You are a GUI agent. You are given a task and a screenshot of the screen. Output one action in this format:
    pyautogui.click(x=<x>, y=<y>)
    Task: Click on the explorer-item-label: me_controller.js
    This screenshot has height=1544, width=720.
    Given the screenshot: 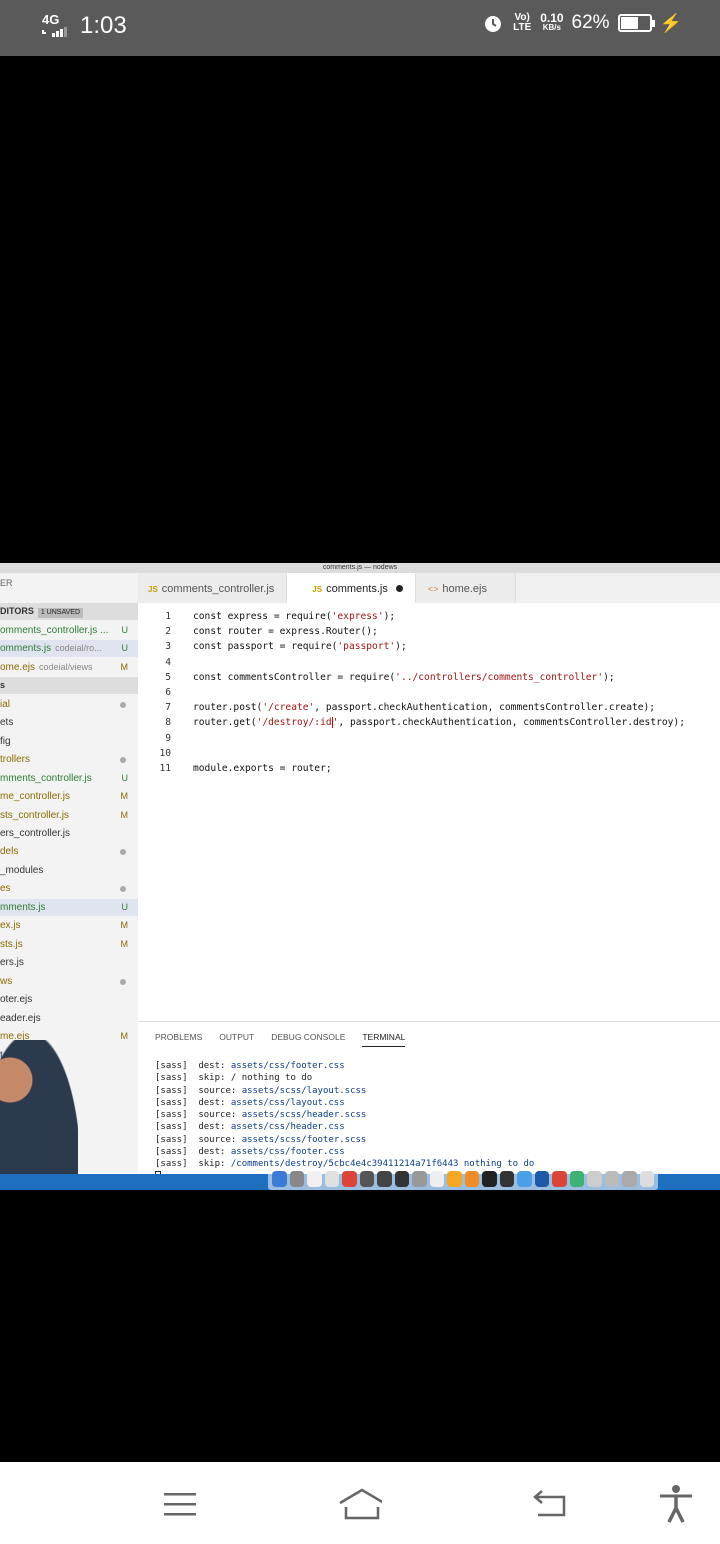 What is the action you would take?
    pyautogui.click(x=35, y=796)
    